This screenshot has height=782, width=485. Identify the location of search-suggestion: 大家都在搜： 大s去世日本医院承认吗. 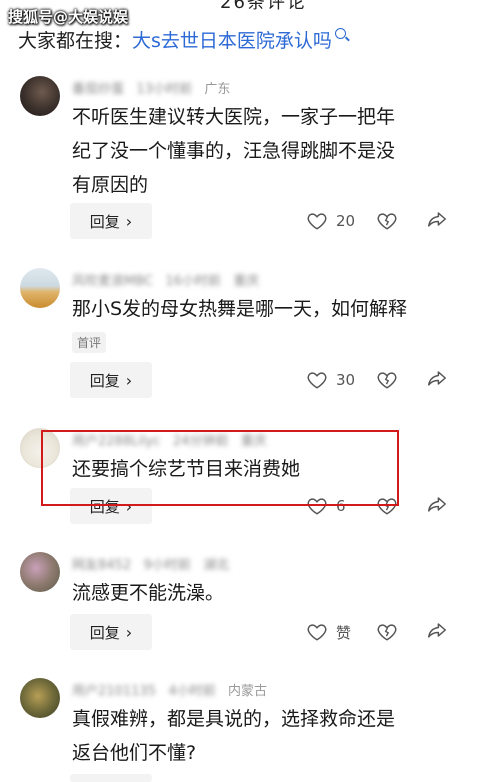
(182, 39).